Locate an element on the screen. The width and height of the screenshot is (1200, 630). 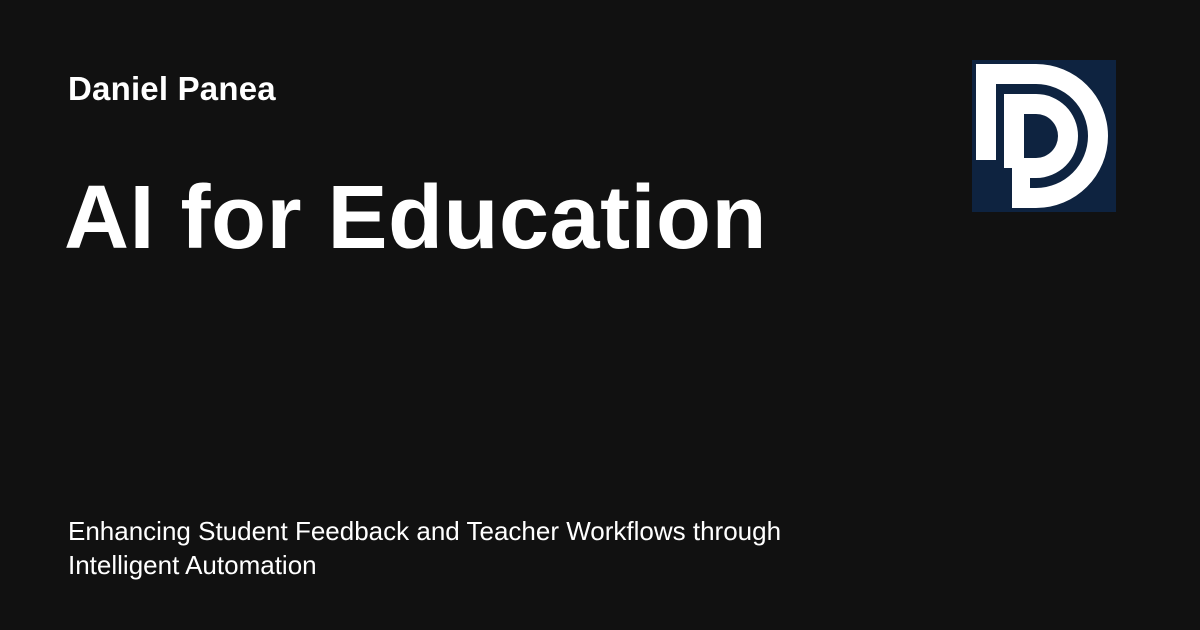
page-title: AI for Education is located at coordinates (415, 218).